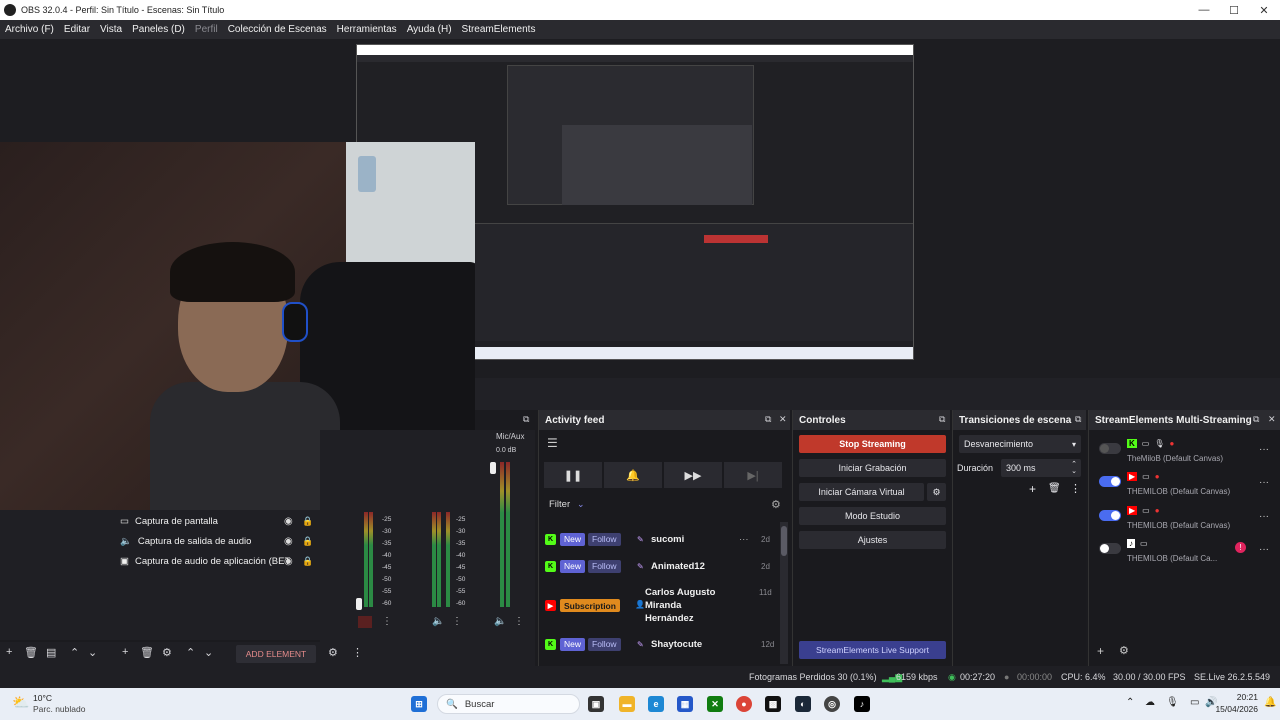 The height and width of the screenshot is (720, 1280). Describe the element at coordinates (1041, 468) in the screenshot. I see `duration-input: 300 ms ⌃ ⌄` at that location.